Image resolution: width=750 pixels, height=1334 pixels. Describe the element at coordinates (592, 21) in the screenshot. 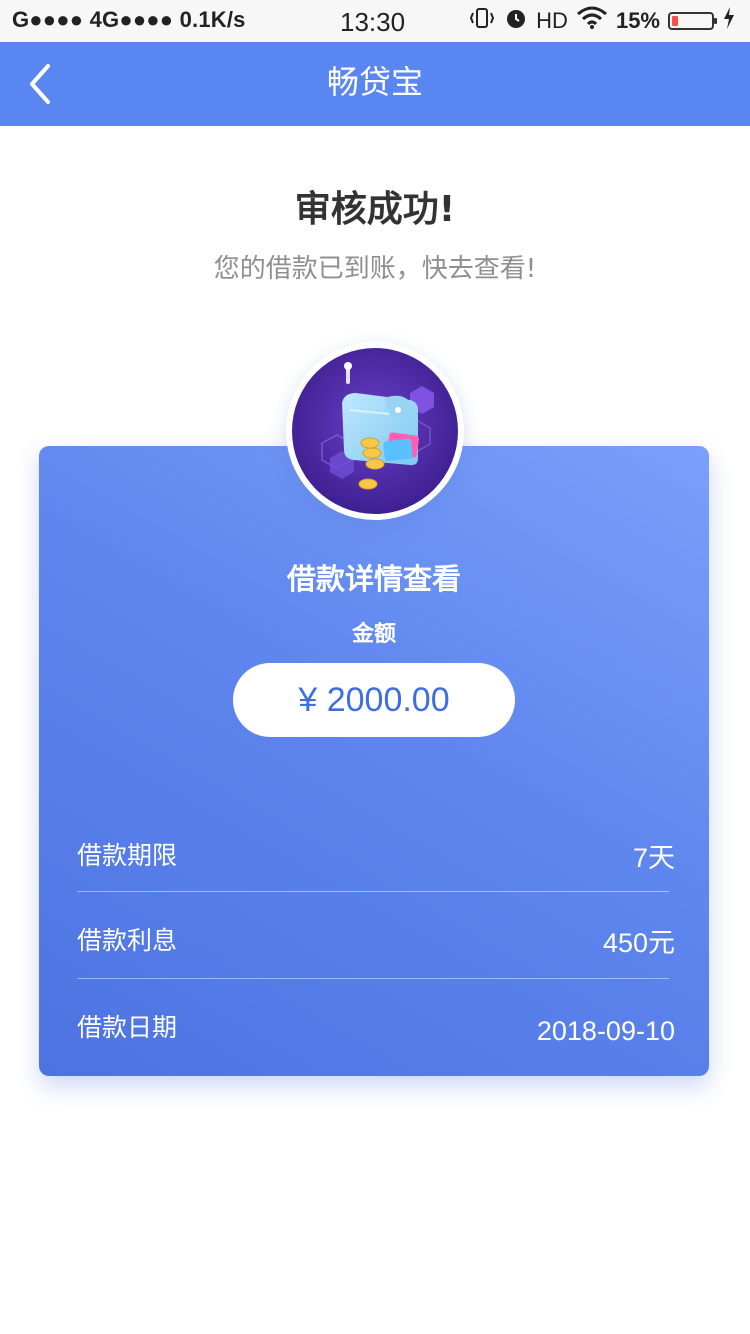

I see `wifi-icon` at that location.